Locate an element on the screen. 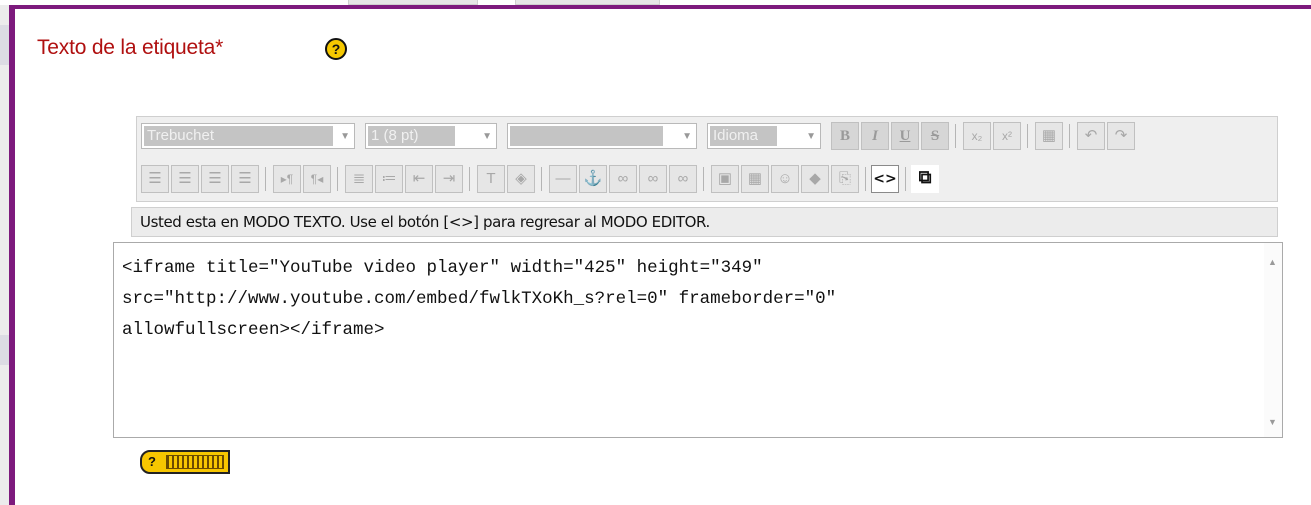 The image size is (1311, 505). horizontal-rule-icon: — is located at coordinates (563, 178).